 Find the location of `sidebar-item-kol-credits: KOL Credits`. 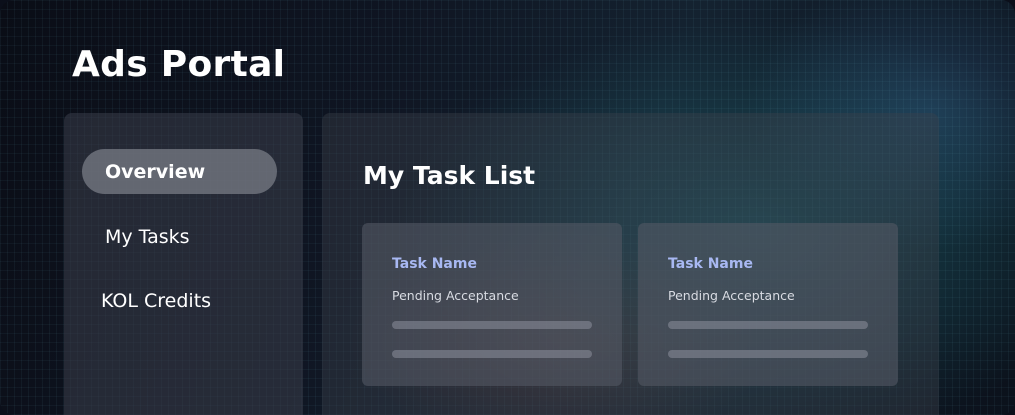

sidebar-item-kol-credits: KOL Credits is located at coordinates (179, 300).